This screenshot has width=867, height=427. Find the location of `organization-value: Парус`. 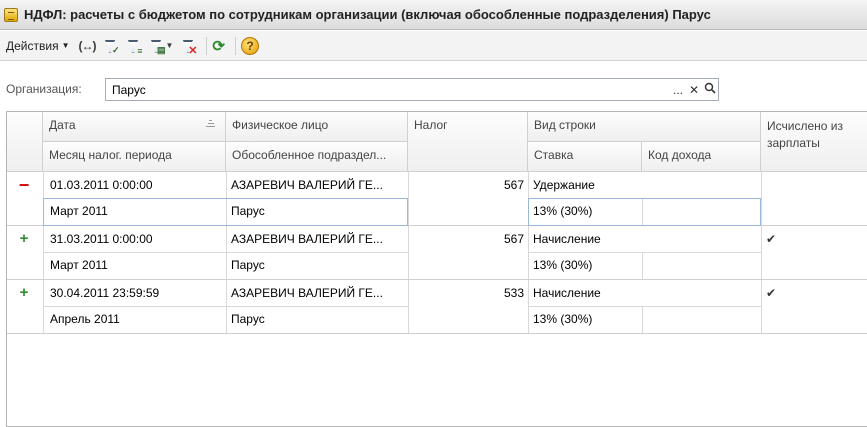

organization-value: Парус is located at coordinates (129, 89).